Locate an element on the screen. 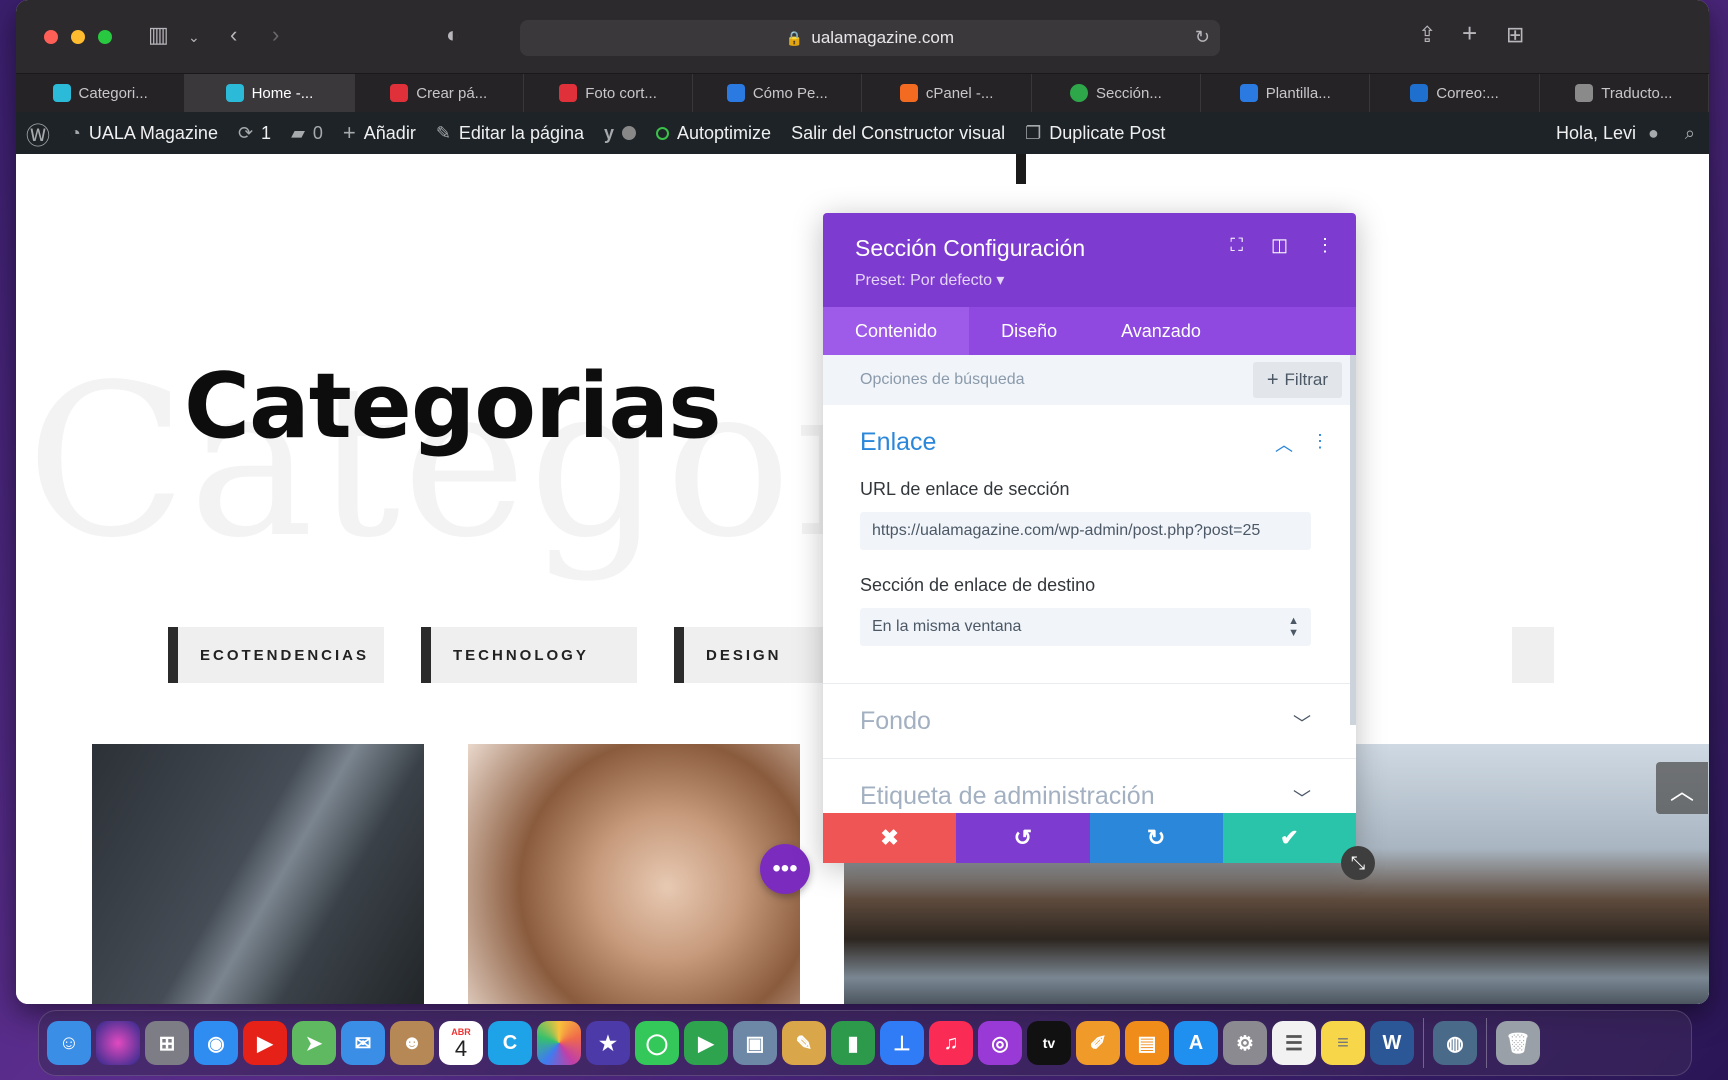 The image size is (1728, 1080). split-view-icon: ◫ is located at coordinates (1279, 245).